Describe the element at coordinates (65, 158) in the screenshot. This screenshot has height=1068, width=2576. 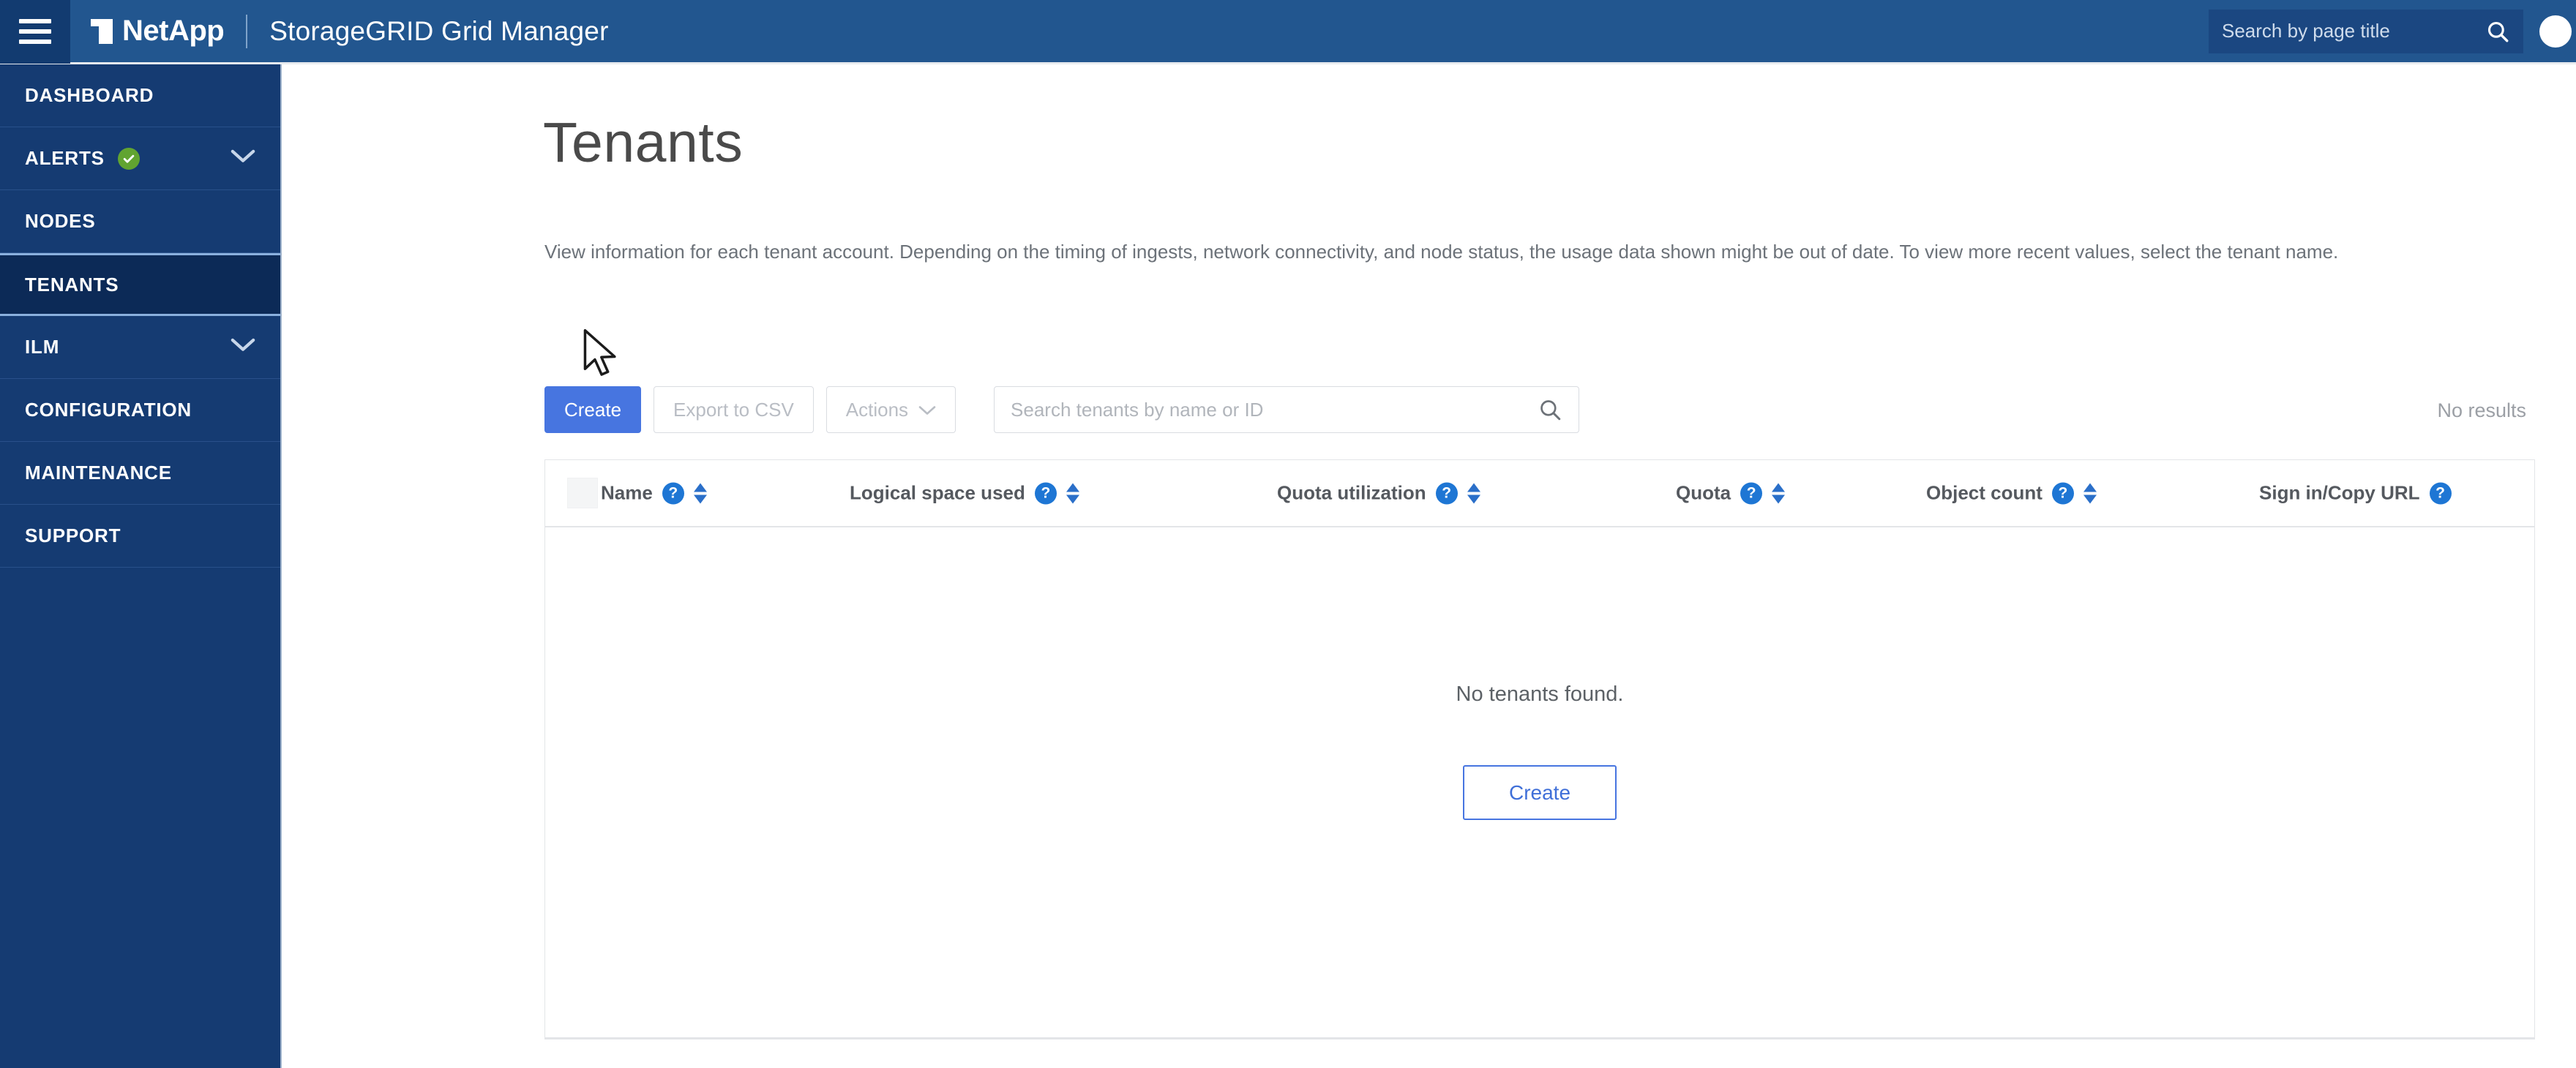
I see `sidebar-item-label: ALERTS` at that location.